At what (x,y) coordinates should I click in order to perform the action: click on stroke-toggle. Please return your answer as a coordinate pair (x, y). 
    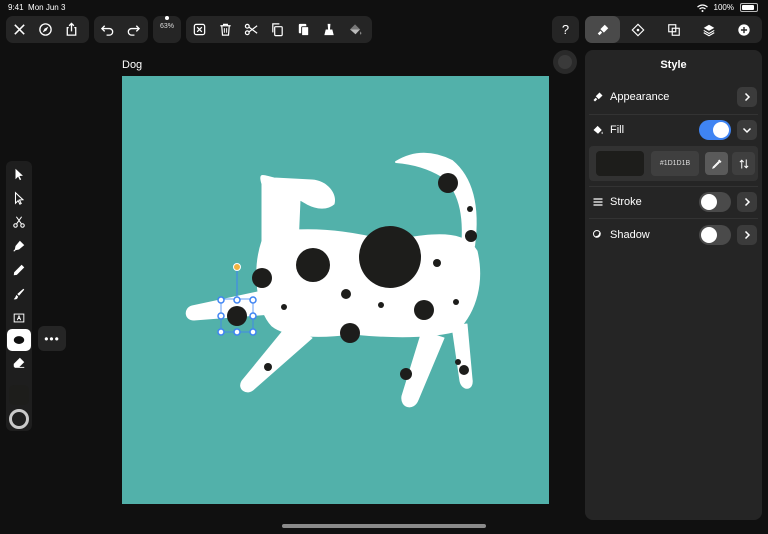
    Looking at the image, I should click on (715, 202).